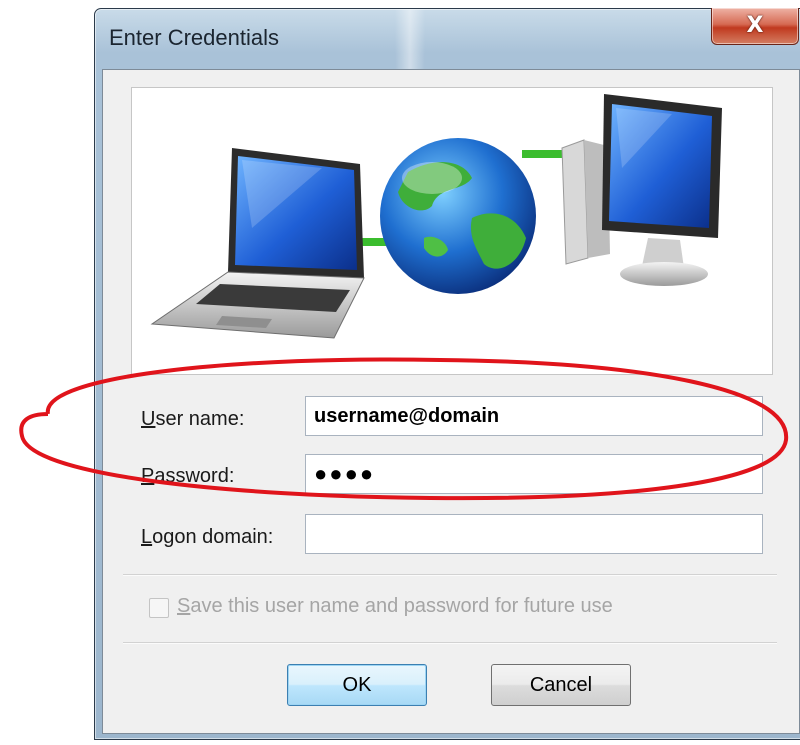 The height and width of the screenshot is (745, 800). What do you see at coordinates (534, 474) in the screenshot?
I see `password-field: ●●●●` at bounding box center [534, 474].